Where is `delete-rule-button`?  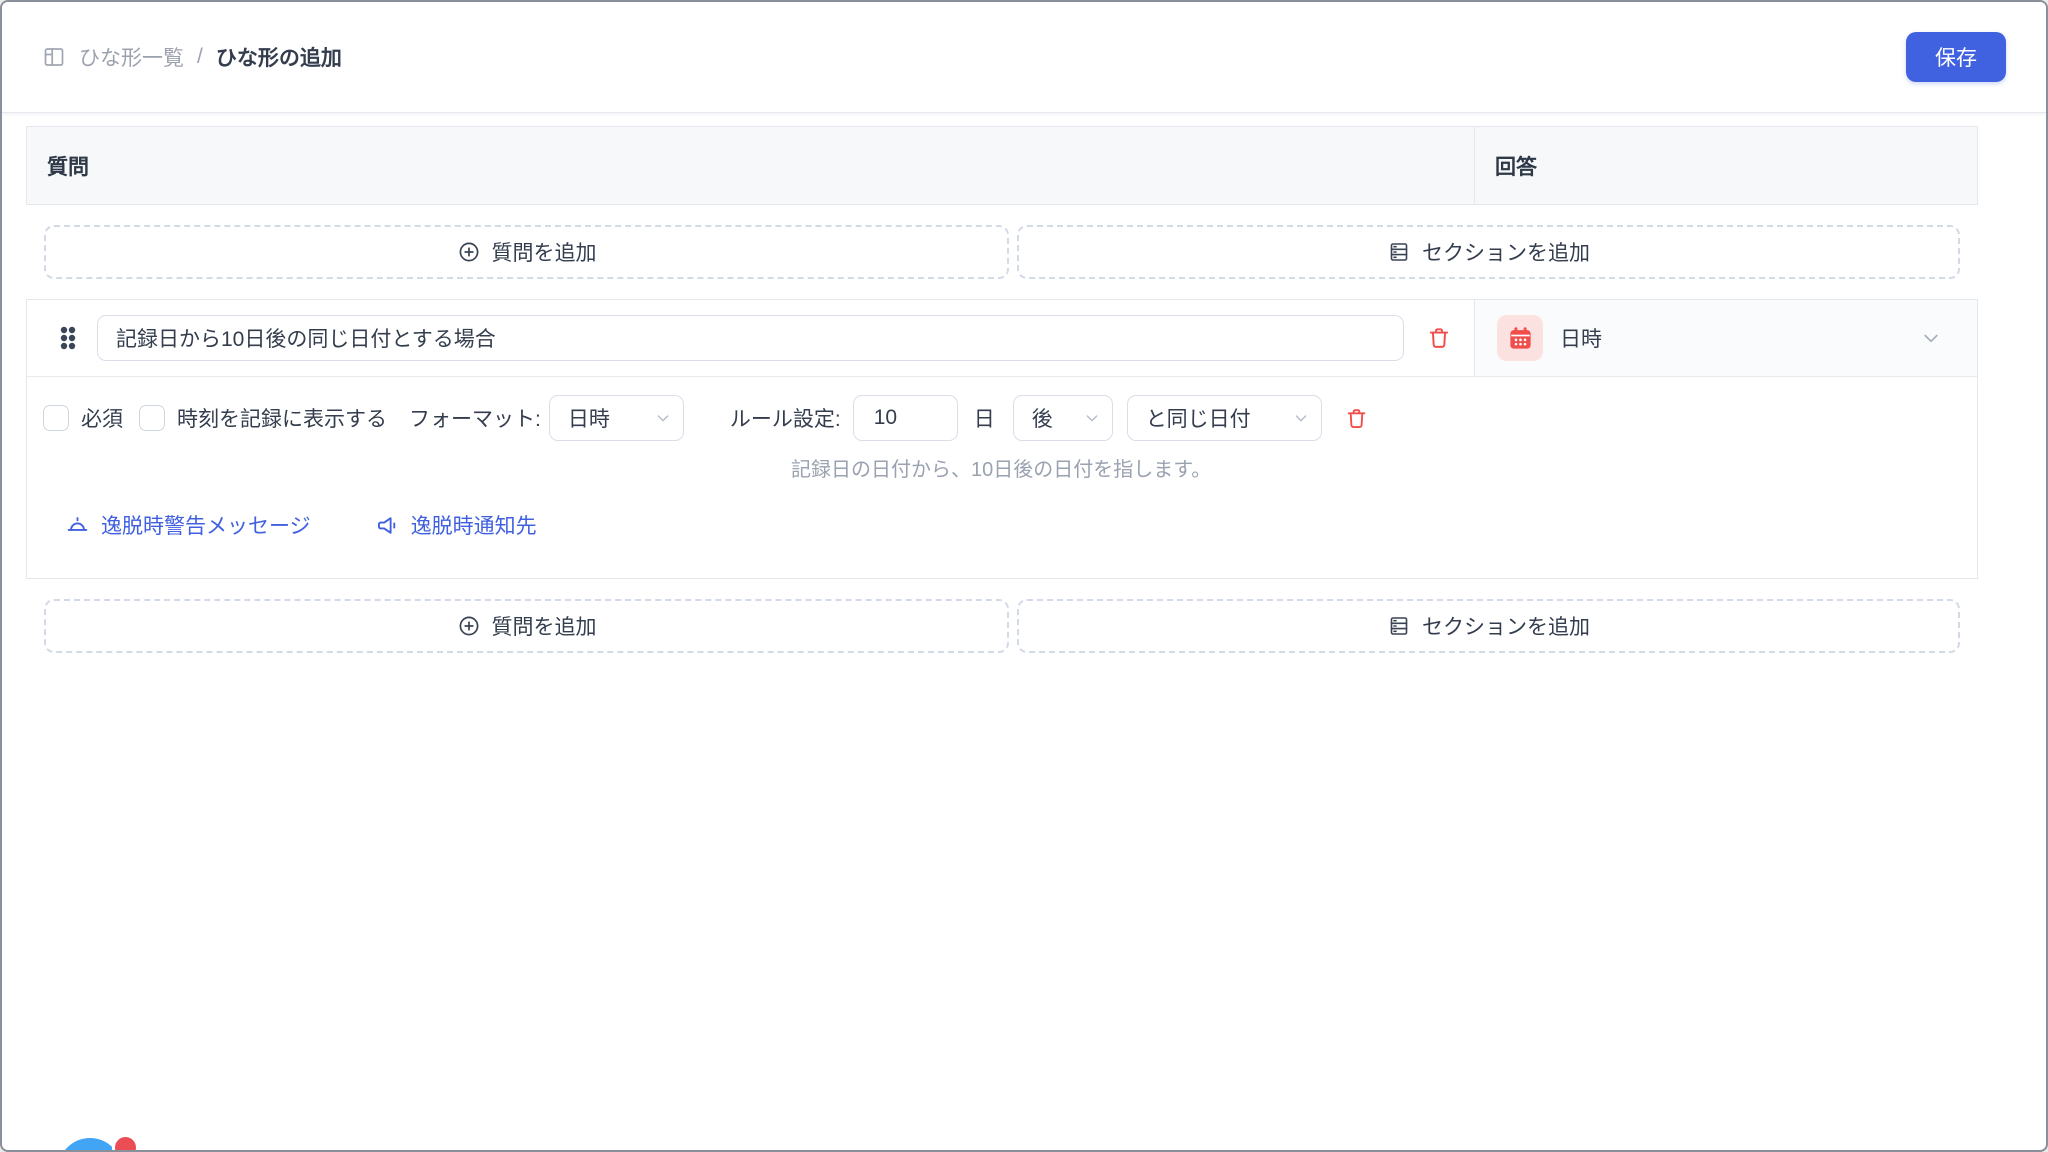 delete-rule-button is located at coordinates (1356, 418).